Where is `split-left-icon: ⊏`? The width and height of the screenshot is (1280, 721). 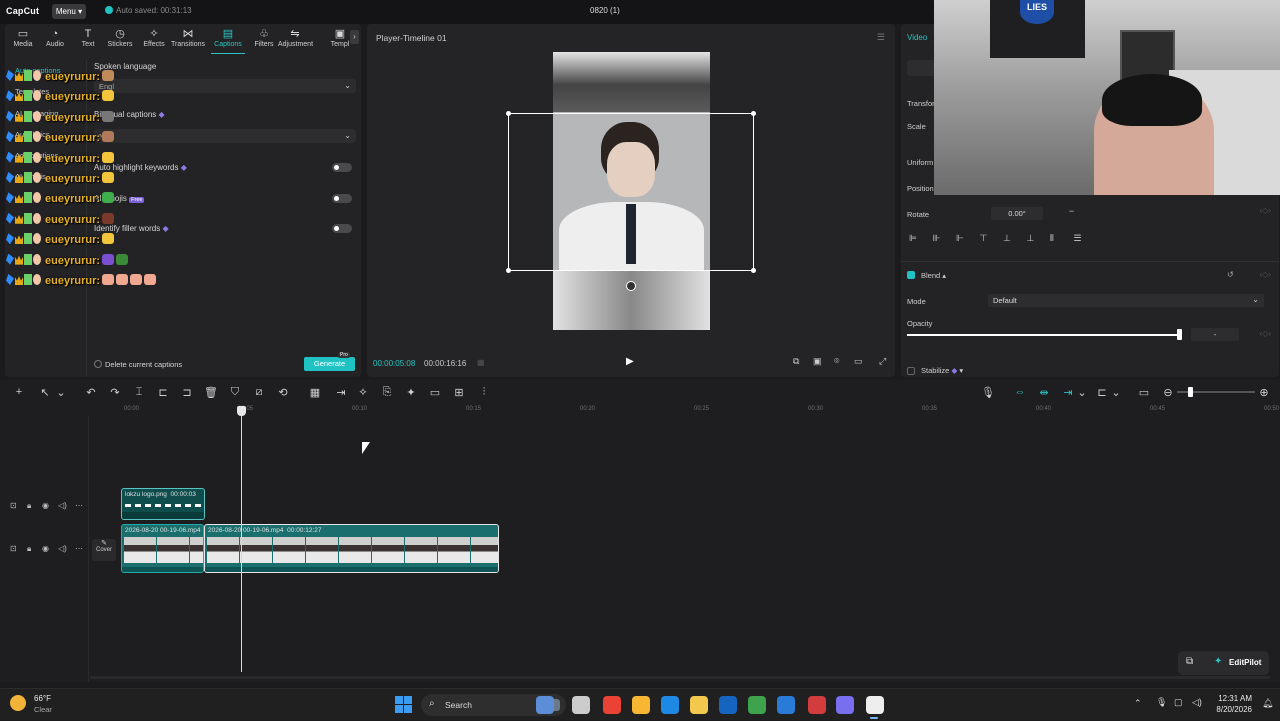 split-left-icon: ⊏ is located at coordinates (163, 392).